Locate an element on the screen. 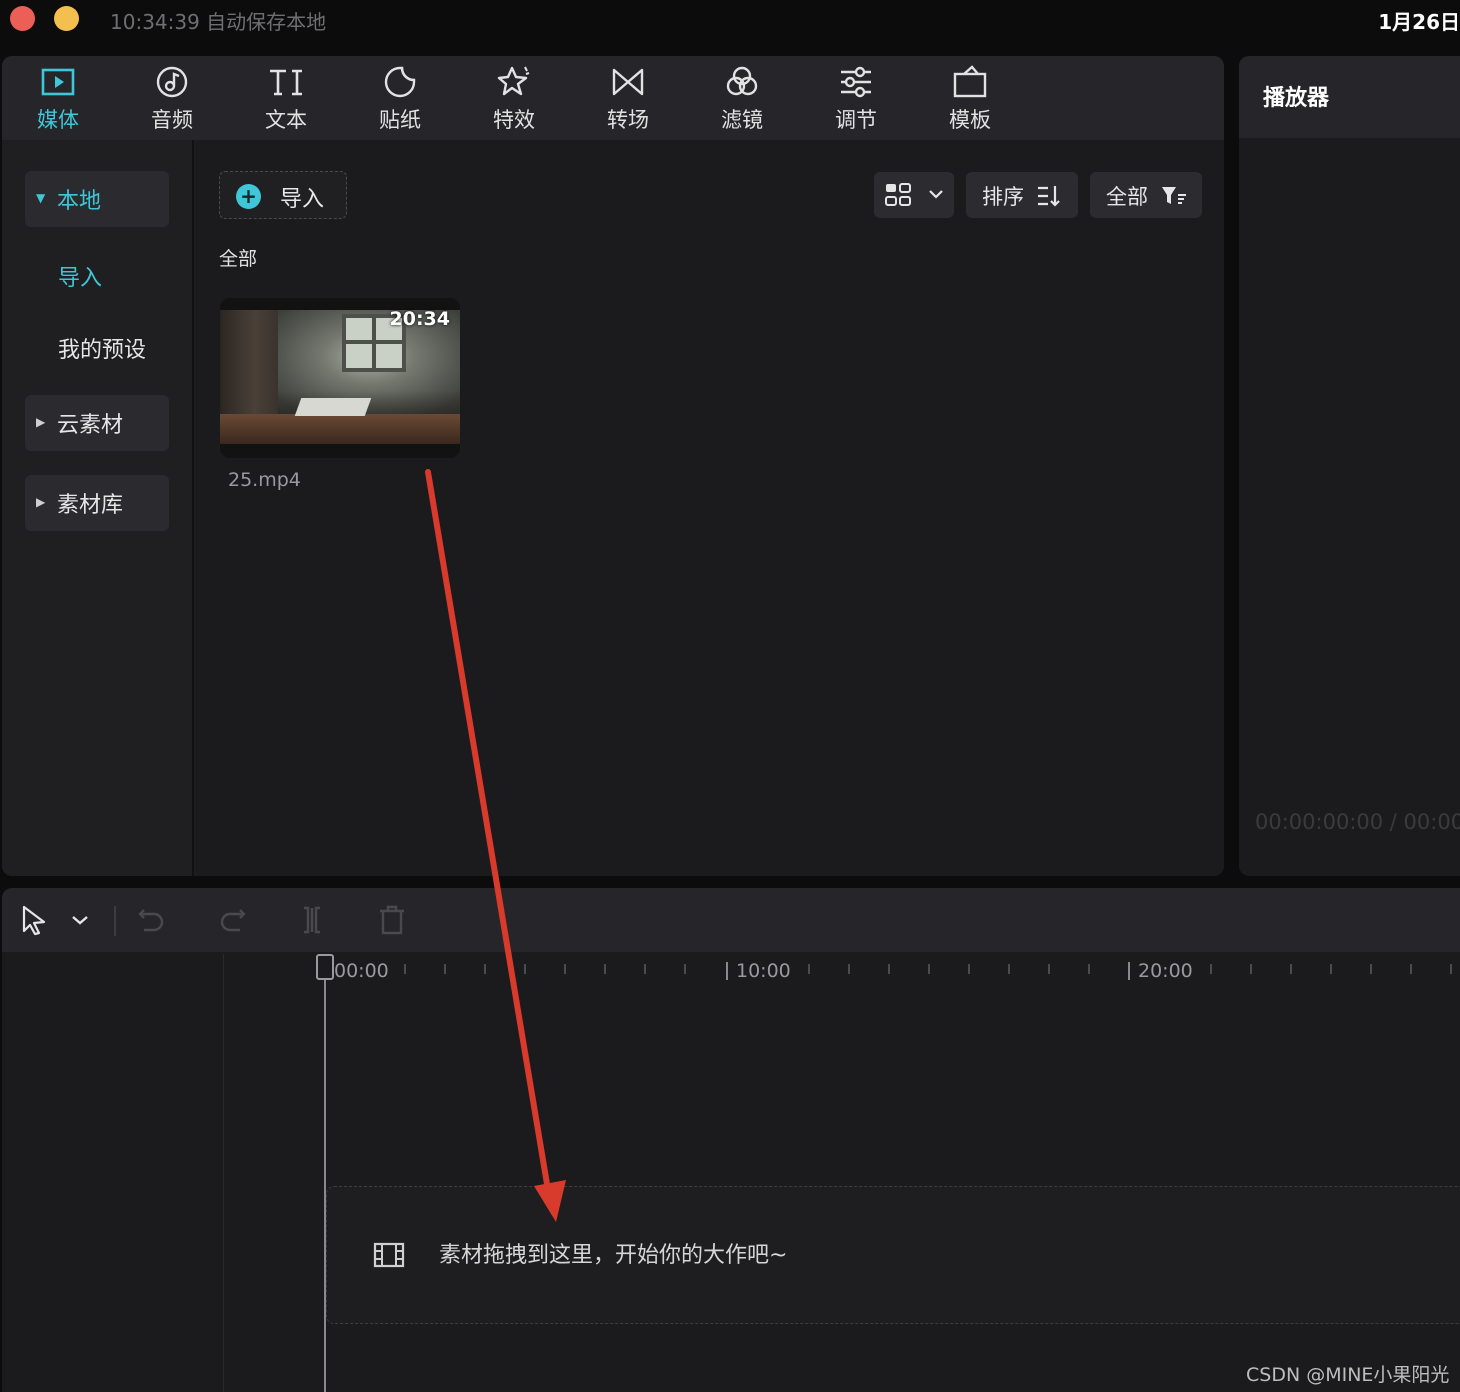  watermark-text: CSDN @MINE小果阳光 is located at coordinates (1348, 1375).